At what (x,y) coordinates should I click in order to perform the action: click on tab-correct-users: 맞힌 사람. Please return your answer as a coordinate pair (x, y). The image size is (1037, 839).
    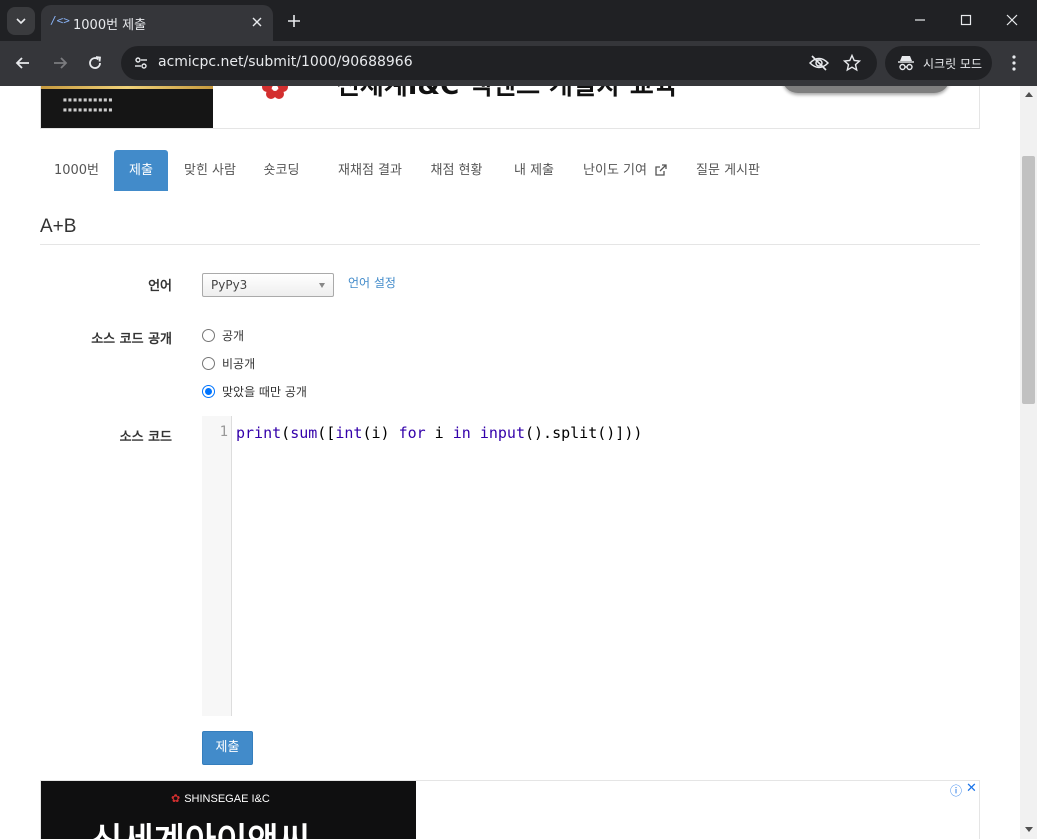
    Looking at the image, I should click on (210, 170).